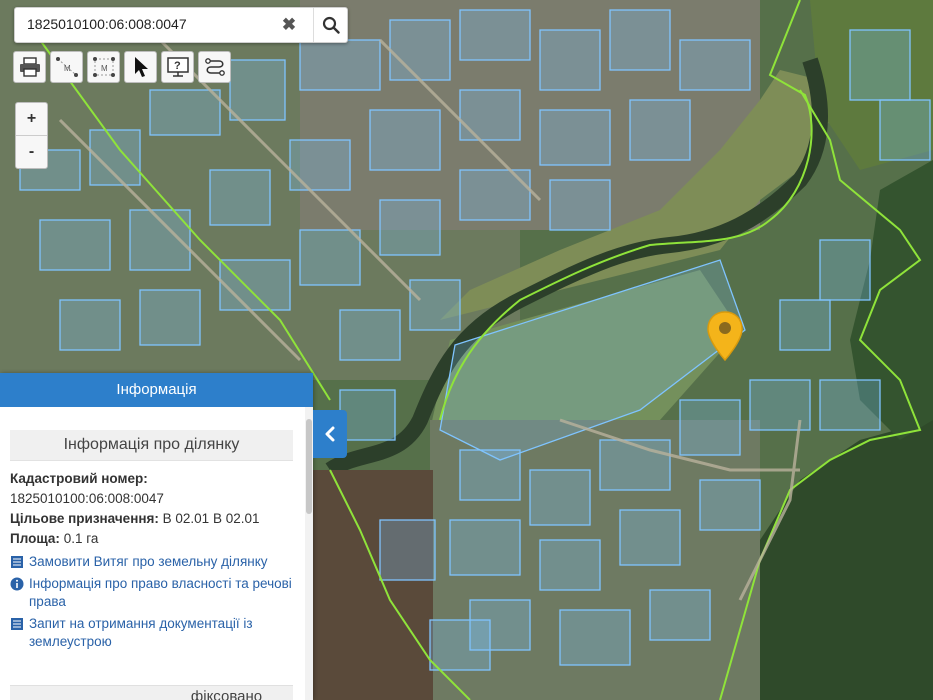  I want to click on select-pointer-button, so click(140, 67).